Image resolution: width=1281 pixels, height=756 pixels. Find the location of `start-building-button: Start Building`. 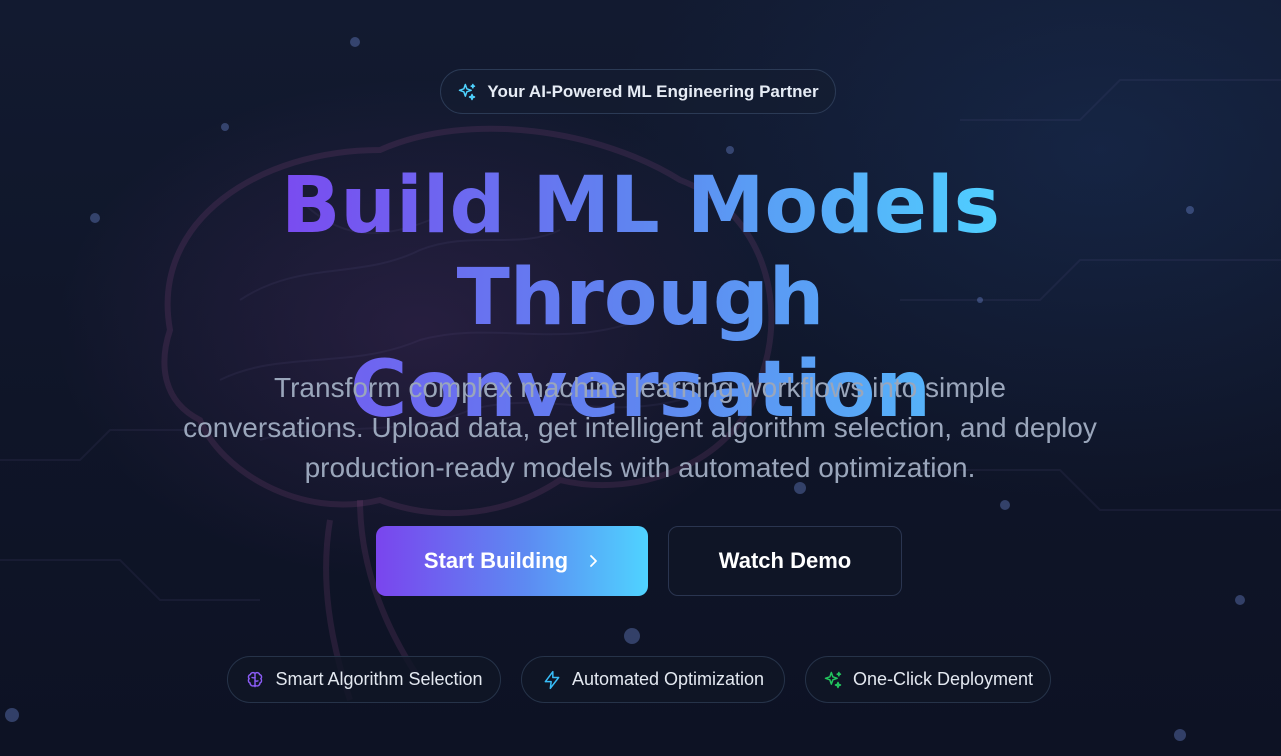

start-building-button: Start Building is located at coordinates (512, 561).